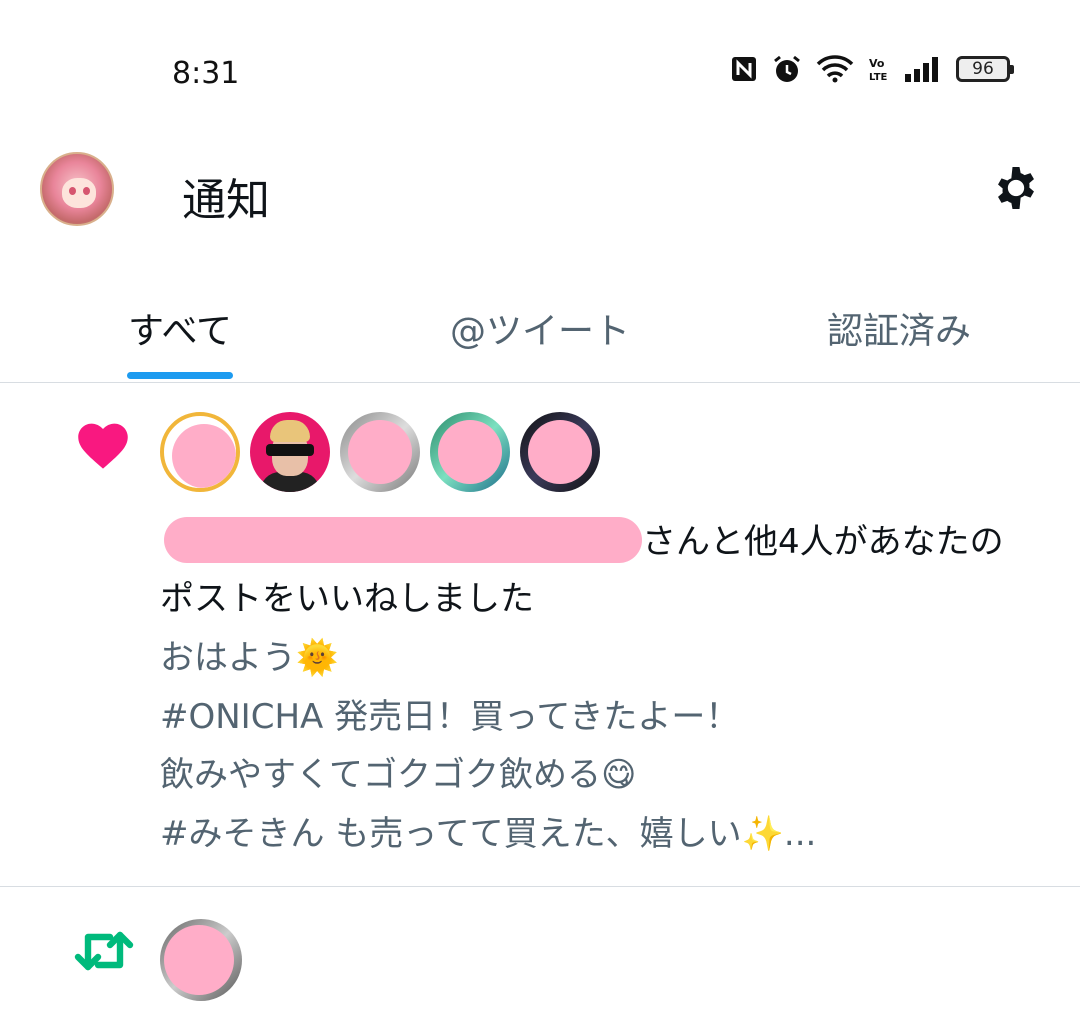 Image resolution: width=1080 pixels, height=1025 pixels. I want to click on alarm-icon, so click(787, 68).